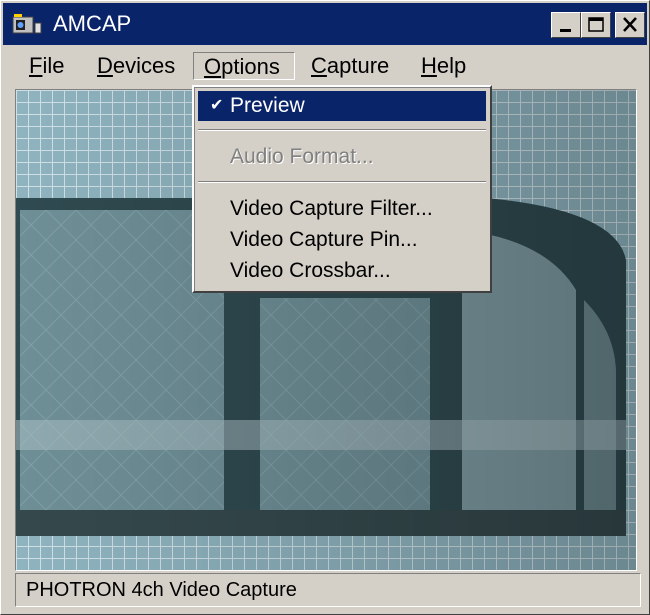  I want to click on menu-devices-label: evices, so click(144, 65).